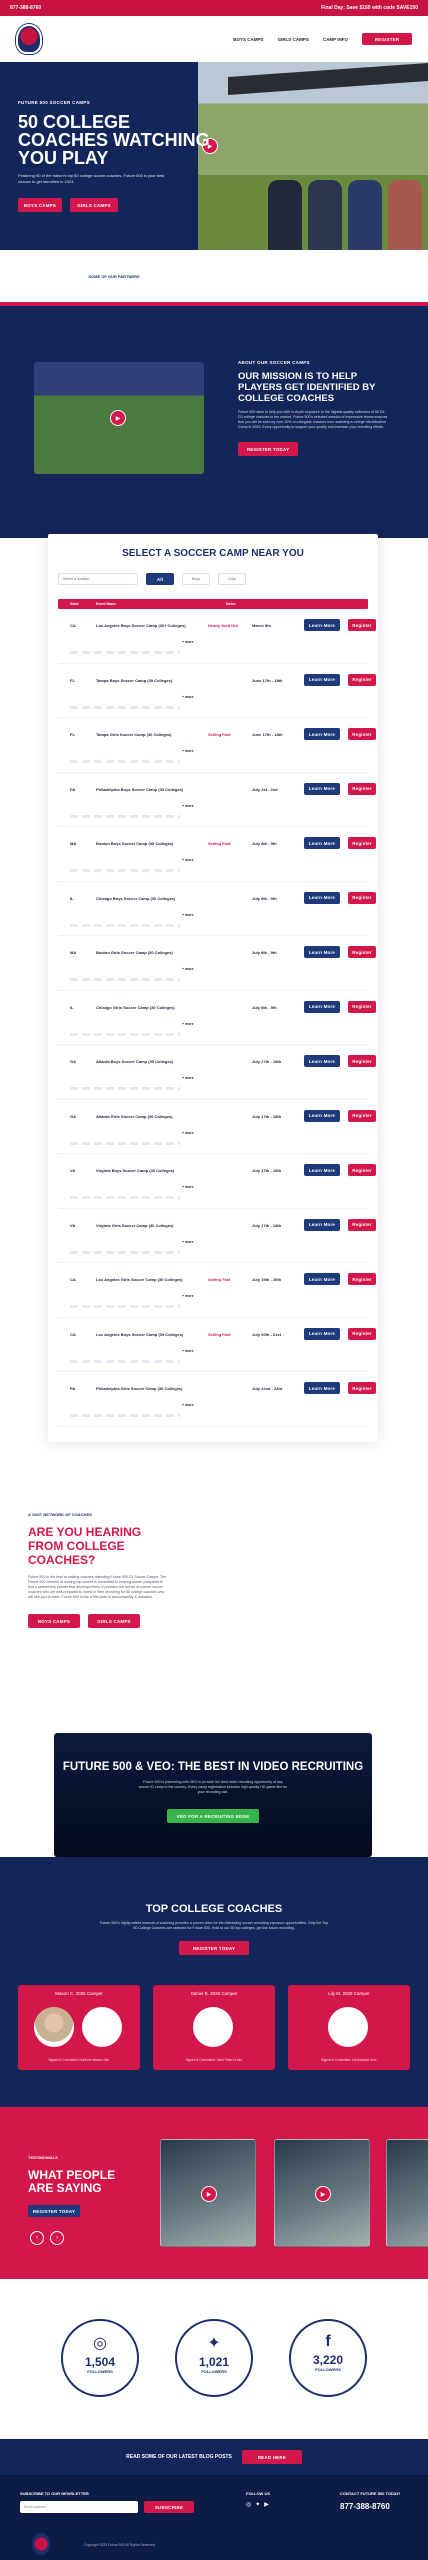  I want to click on nav-girls-camps: GIRLS CAMPS, so click(293, 39).